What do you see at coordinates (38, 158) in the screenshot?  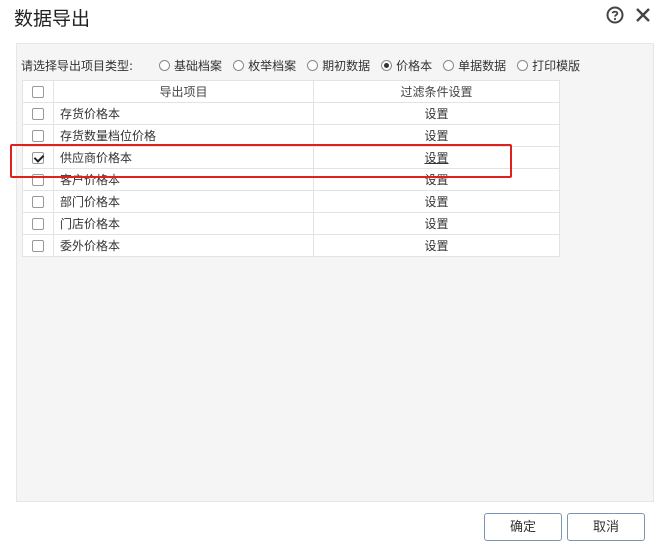 I see `row-checkbox-checked` at bounding box center [38, 158].